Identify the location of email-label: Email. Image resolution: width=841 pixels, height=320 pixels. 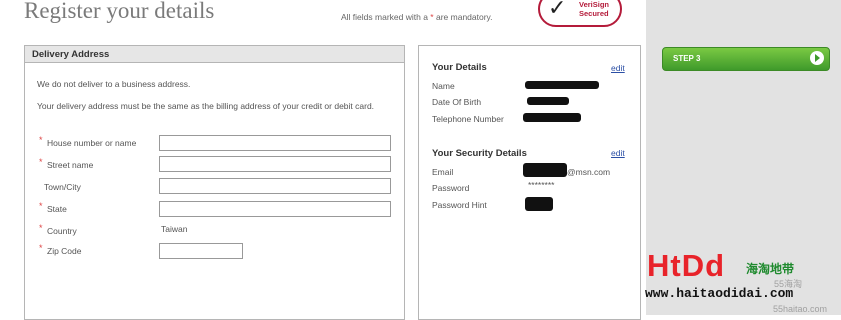
(443, 172).